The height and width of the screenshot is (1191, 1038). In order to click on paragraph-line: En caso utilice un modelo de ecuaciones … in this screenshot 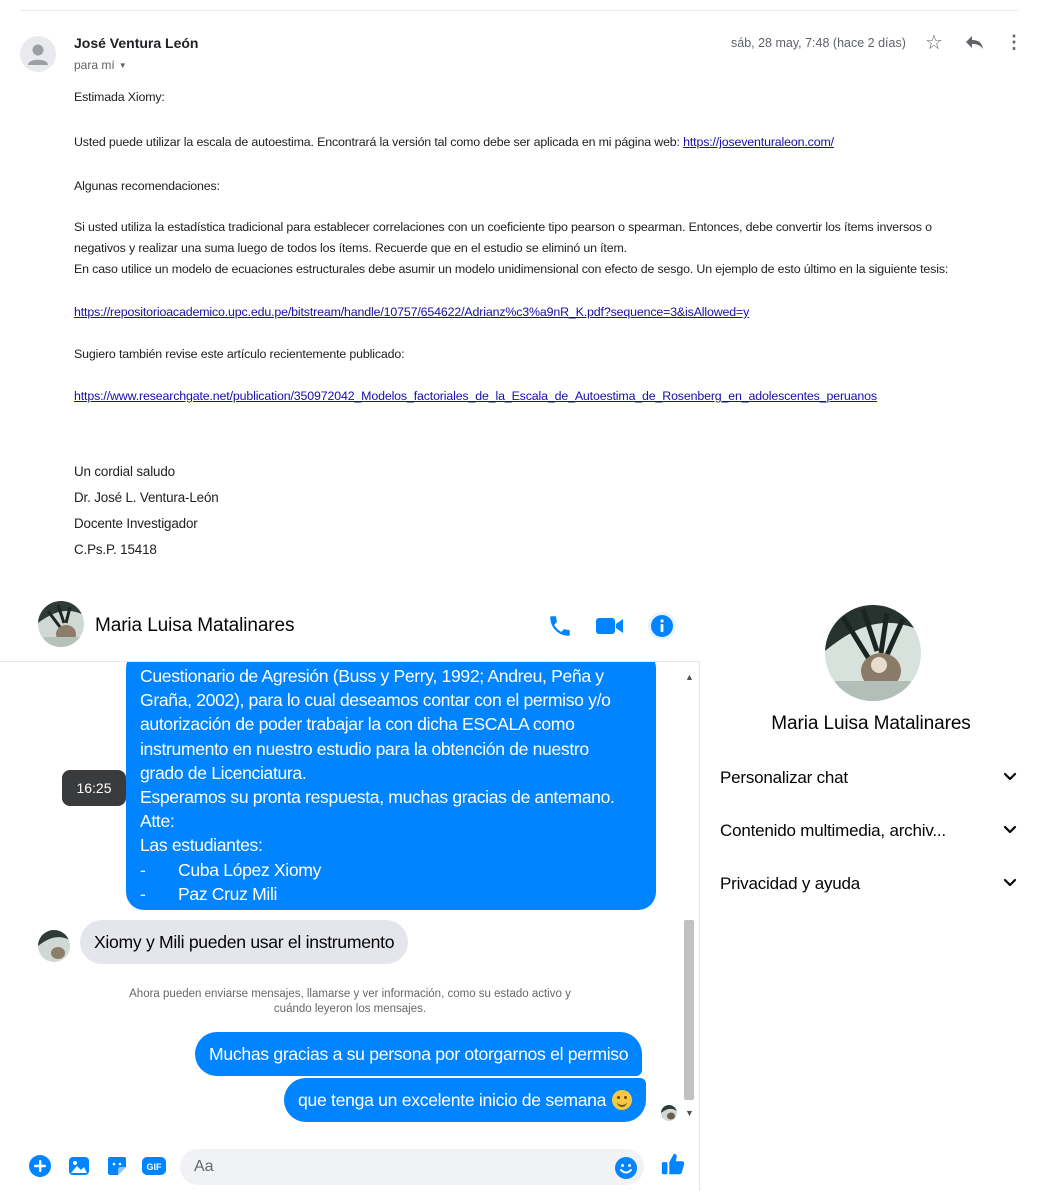, I will do `click(511, 269)`.